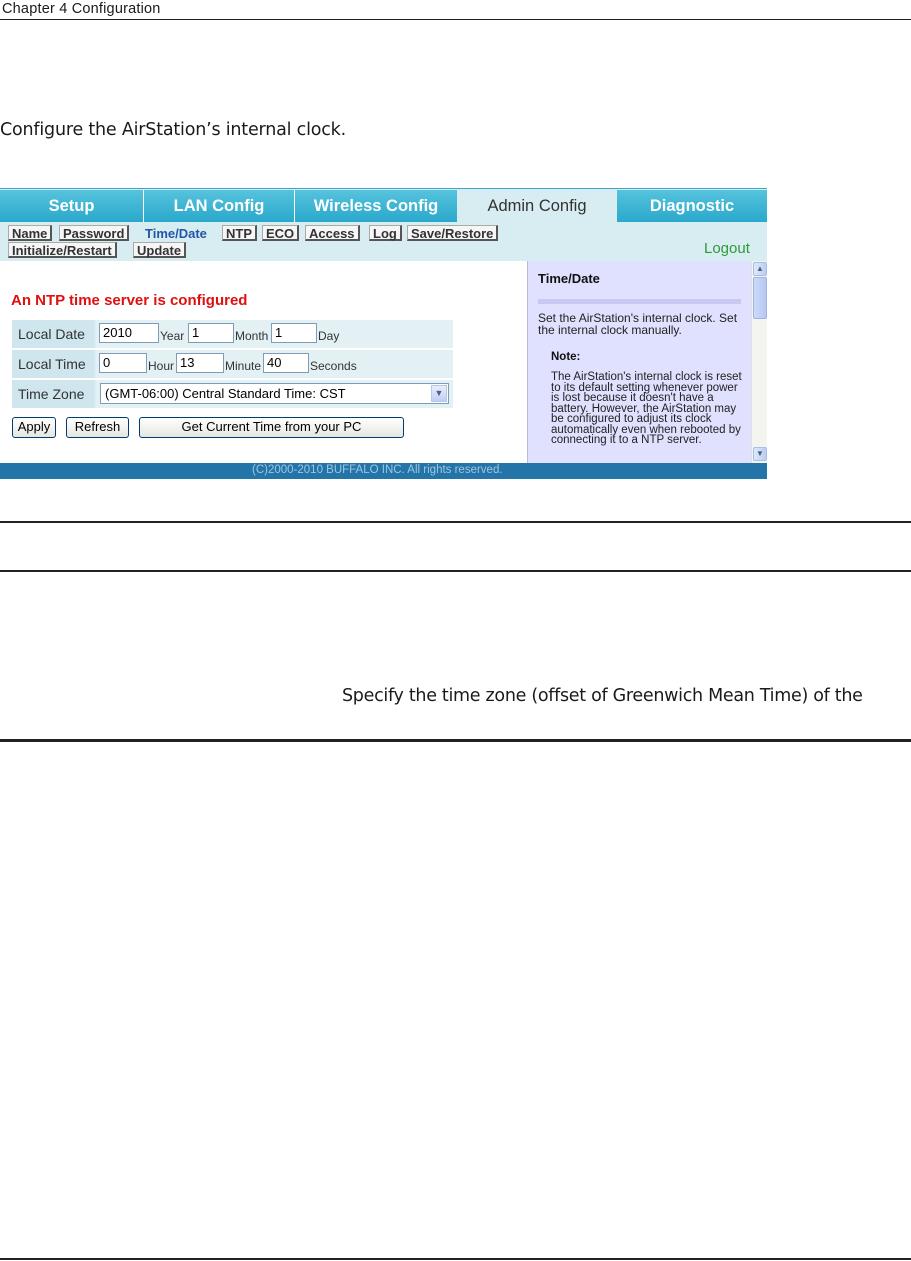 This screenshot has width=911, height=1261. I want to click on year-input: 2010, so click(129, 333).